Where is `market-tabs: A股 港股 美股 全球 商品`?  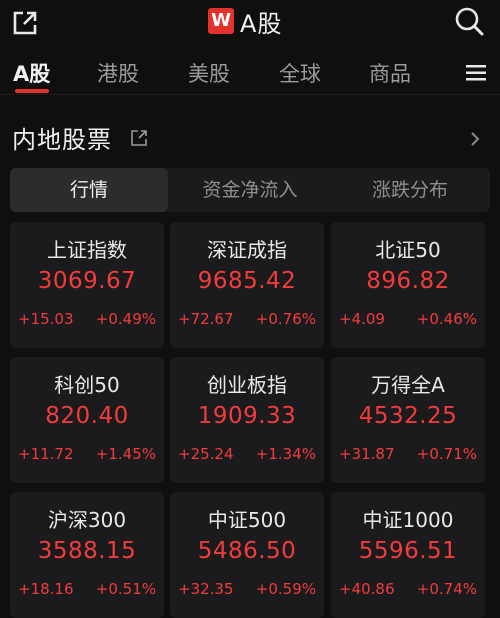
market-tabs: A股 港股 美股 全球 商品 is located at coordinates (250, 73).